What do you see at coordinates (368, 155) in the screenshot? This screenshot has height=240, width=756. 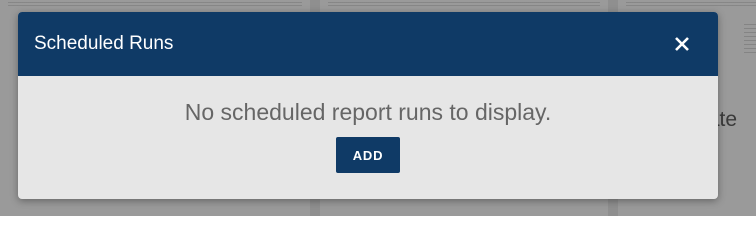 I see `add-button: ADD` at bounding box center [368, 155].